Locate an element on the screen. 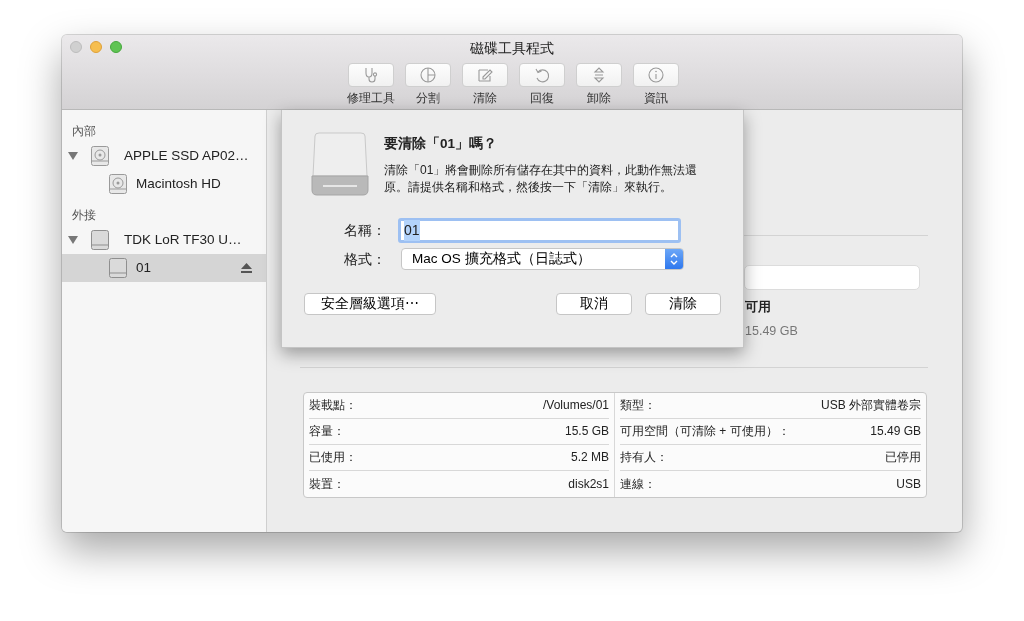  toolbar-label: 回復 is located at coordinates (542, 99).